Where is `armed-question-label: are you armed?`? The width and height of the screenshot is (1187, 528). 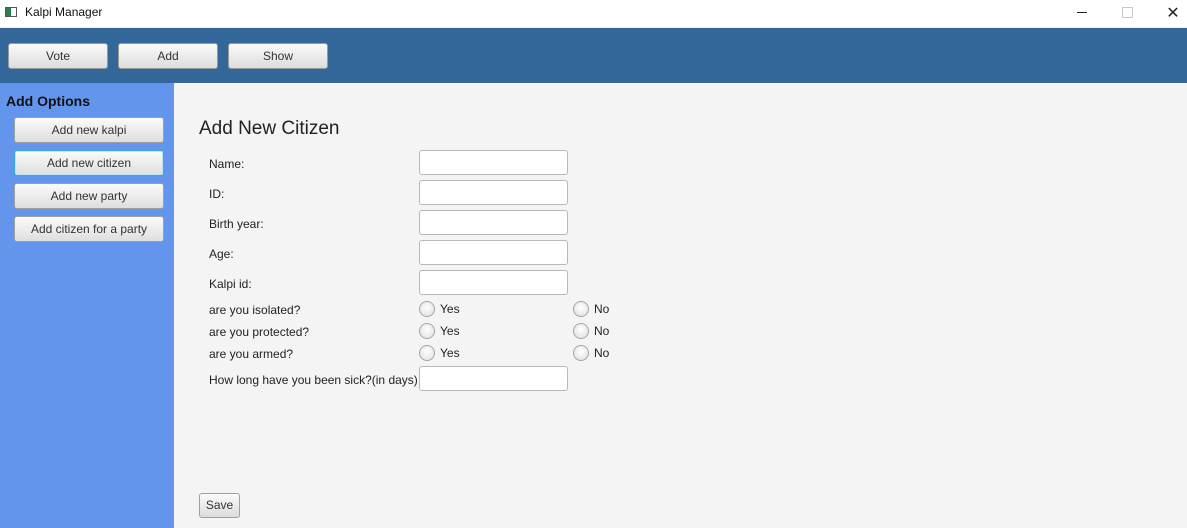
armed-question-label: are you armed? is located at coordinates (251, 354).